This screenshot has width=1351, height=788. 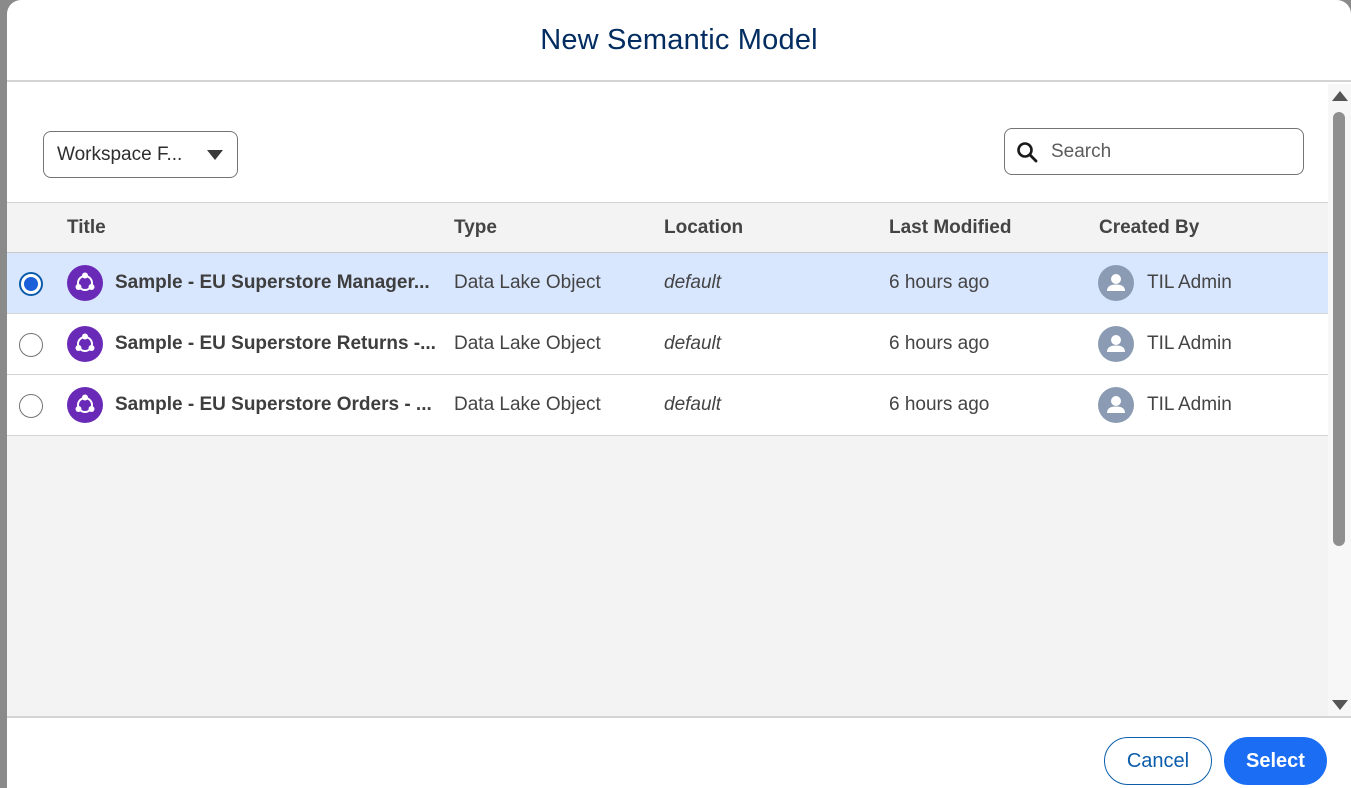 What do you see at coordinates (1027, 152) in the screenshot?
I see `search-icon` at bounding box center [1027, 152].